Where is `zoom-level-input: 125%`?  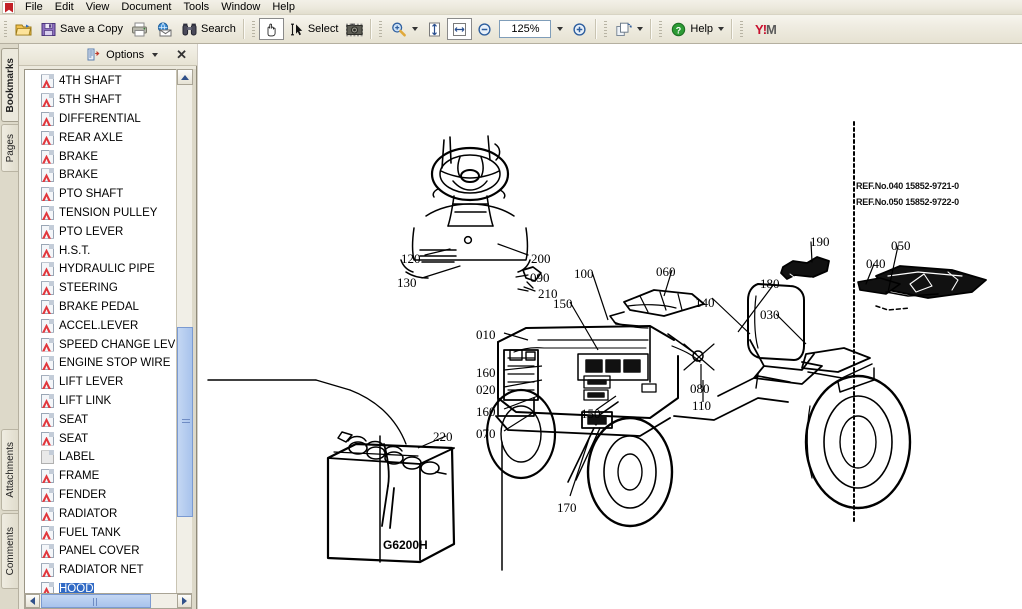
zoom-level-input: 125% is located at coordinates (525, 29).